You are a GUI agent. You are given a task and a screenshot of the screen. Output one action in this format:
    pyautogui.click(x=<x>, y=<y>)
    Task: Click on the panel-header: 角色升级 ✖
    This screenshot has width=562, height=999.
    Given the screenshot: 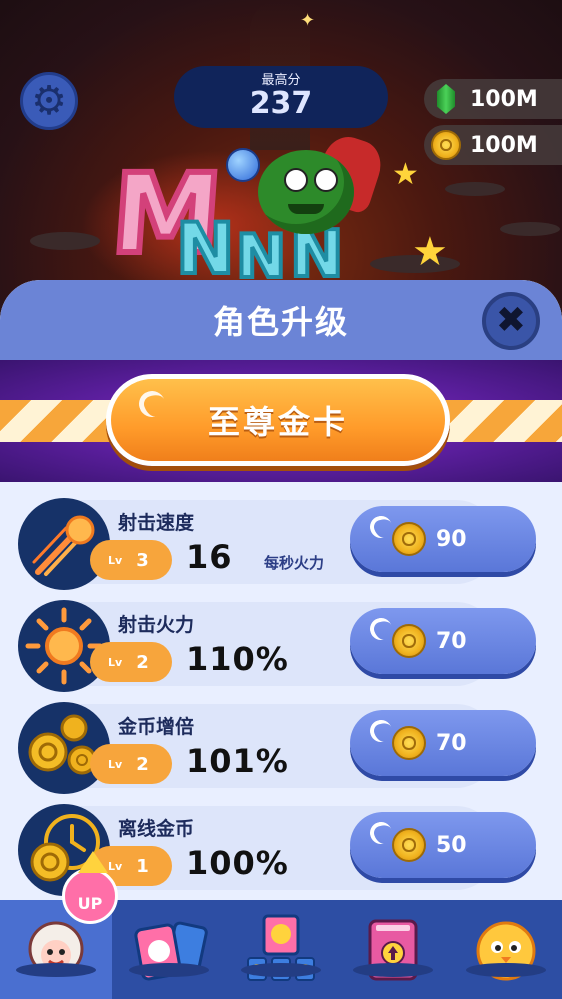 What is the action you would take?
    pyautogui.click(x=281, y=320)
    